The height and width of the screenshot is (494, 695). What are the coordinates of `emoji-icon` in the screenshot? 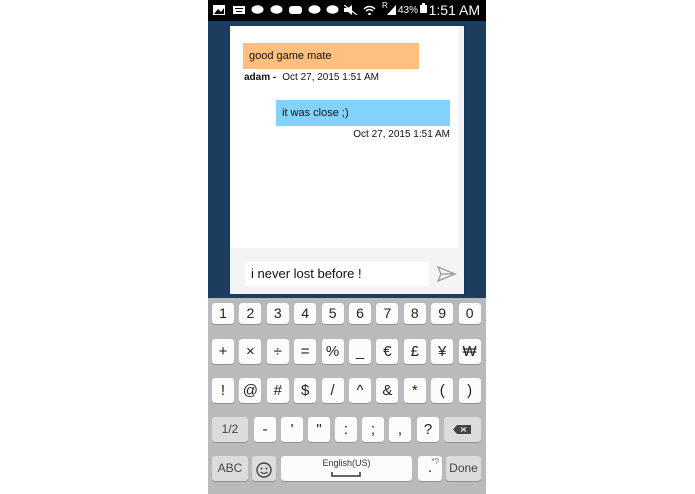 It's located at (264, 470).